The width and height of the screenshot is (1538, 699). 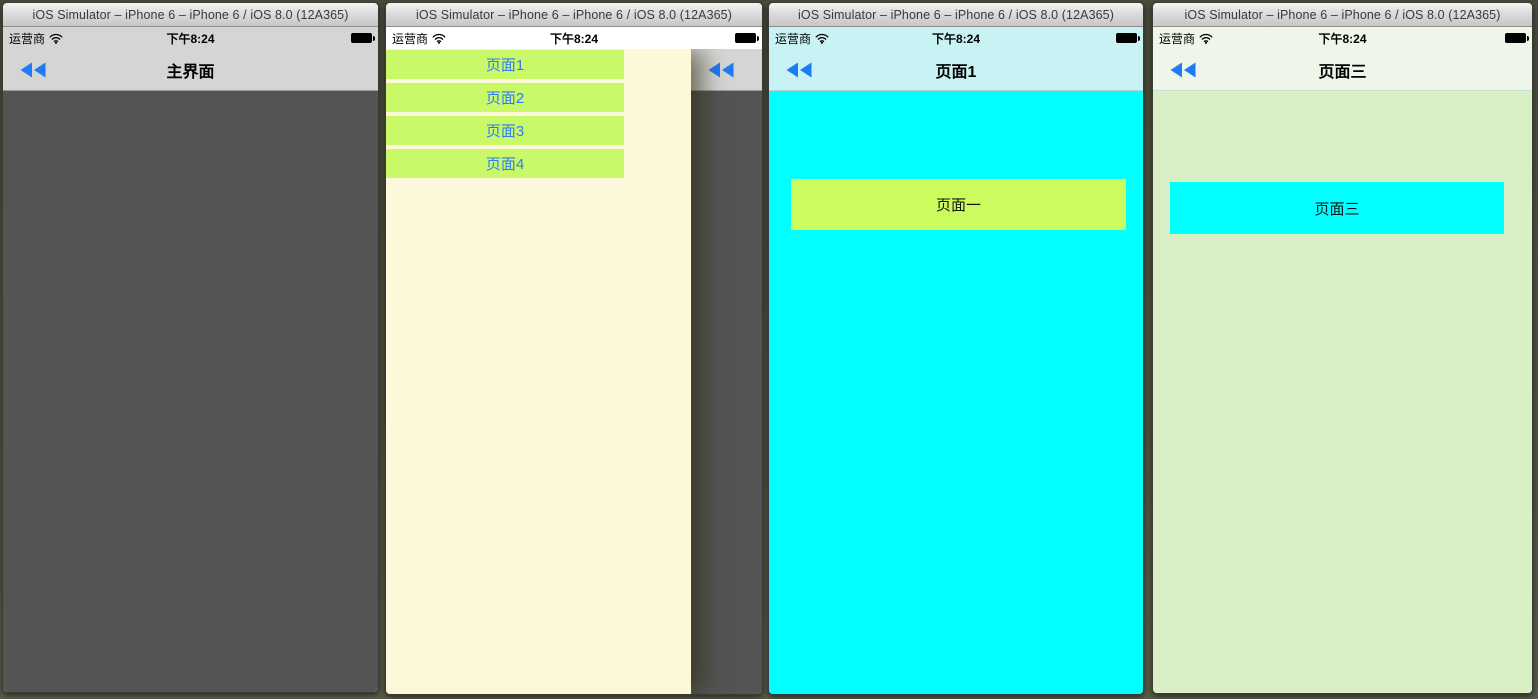 I want to click on menu-button-page4: 页面4, so click(x=505, y=163).